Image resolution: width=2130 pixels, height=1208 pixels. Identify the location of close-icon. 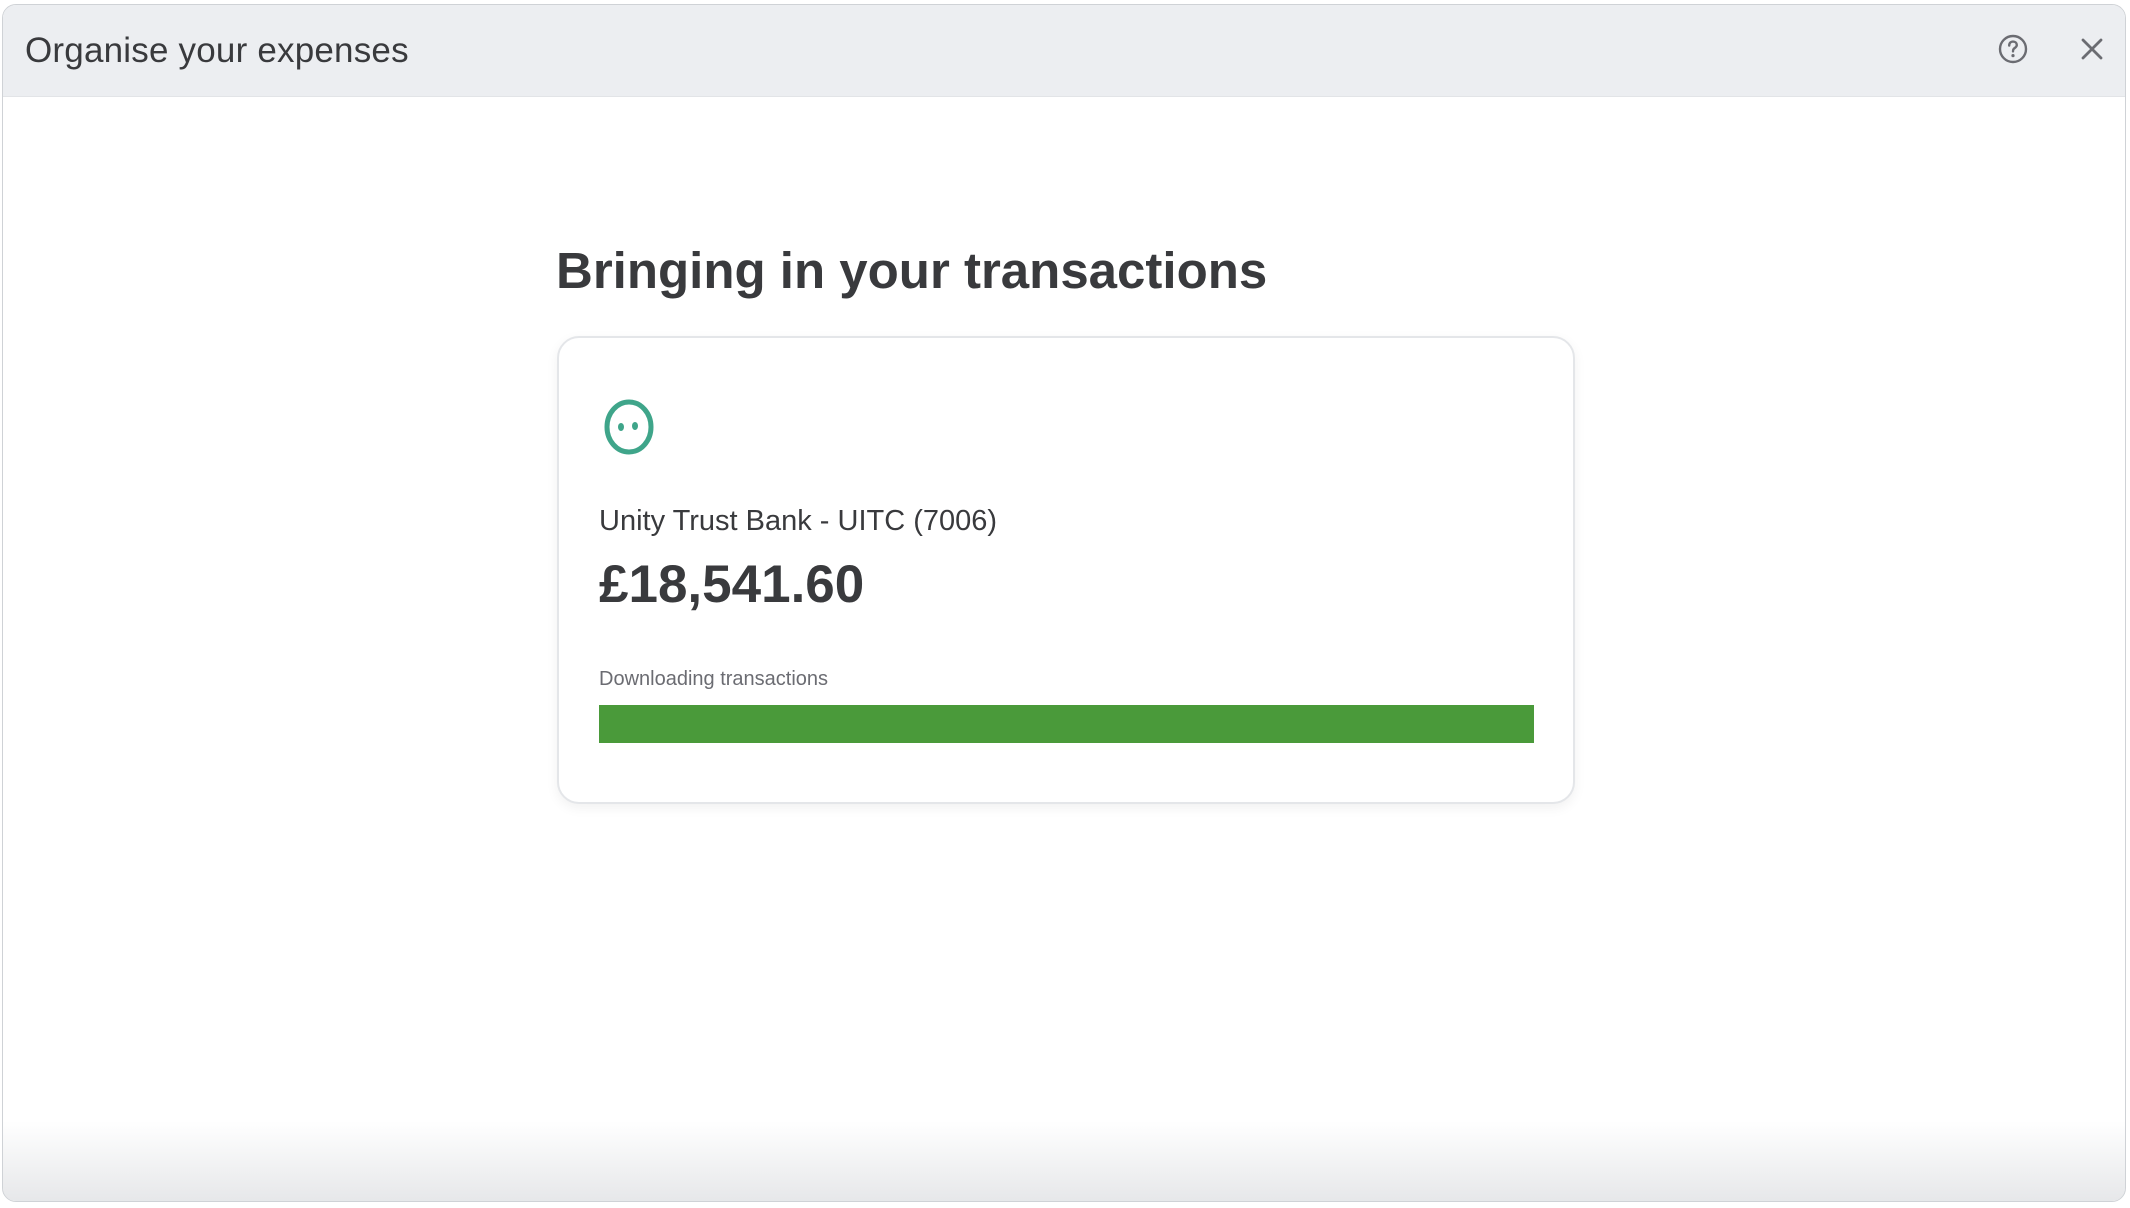
(2092, 49).